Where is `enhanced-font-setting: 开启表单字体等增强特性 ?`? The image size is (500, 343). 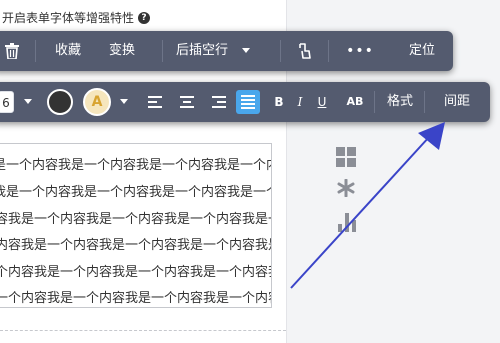
enhanced-font-setting: 开启表单字体等增强特性 ? is located at coordinates (76, 17).